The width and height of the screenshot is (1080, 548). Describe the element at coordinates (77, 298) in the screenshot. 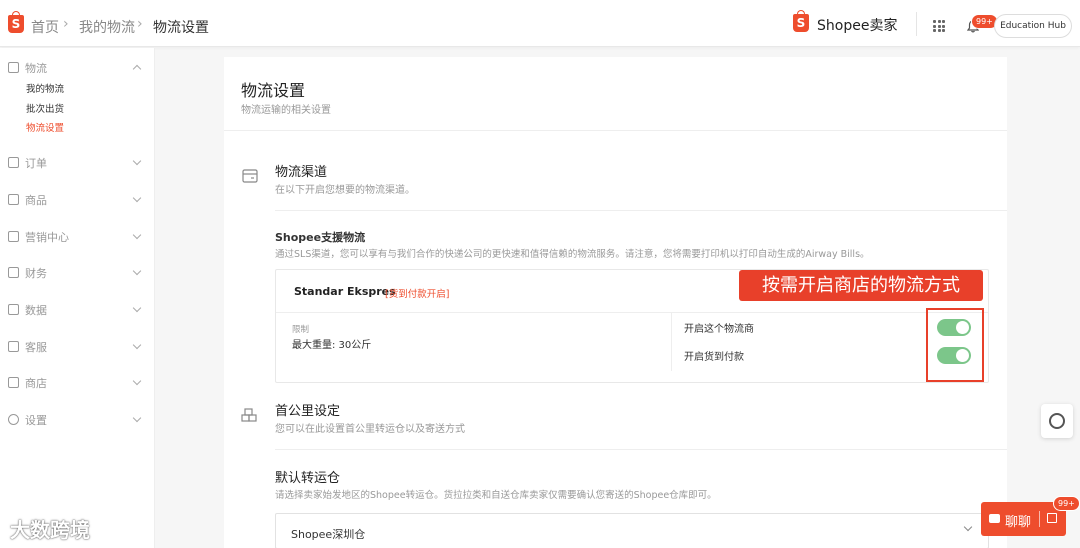

I see `sidebar` at that location.